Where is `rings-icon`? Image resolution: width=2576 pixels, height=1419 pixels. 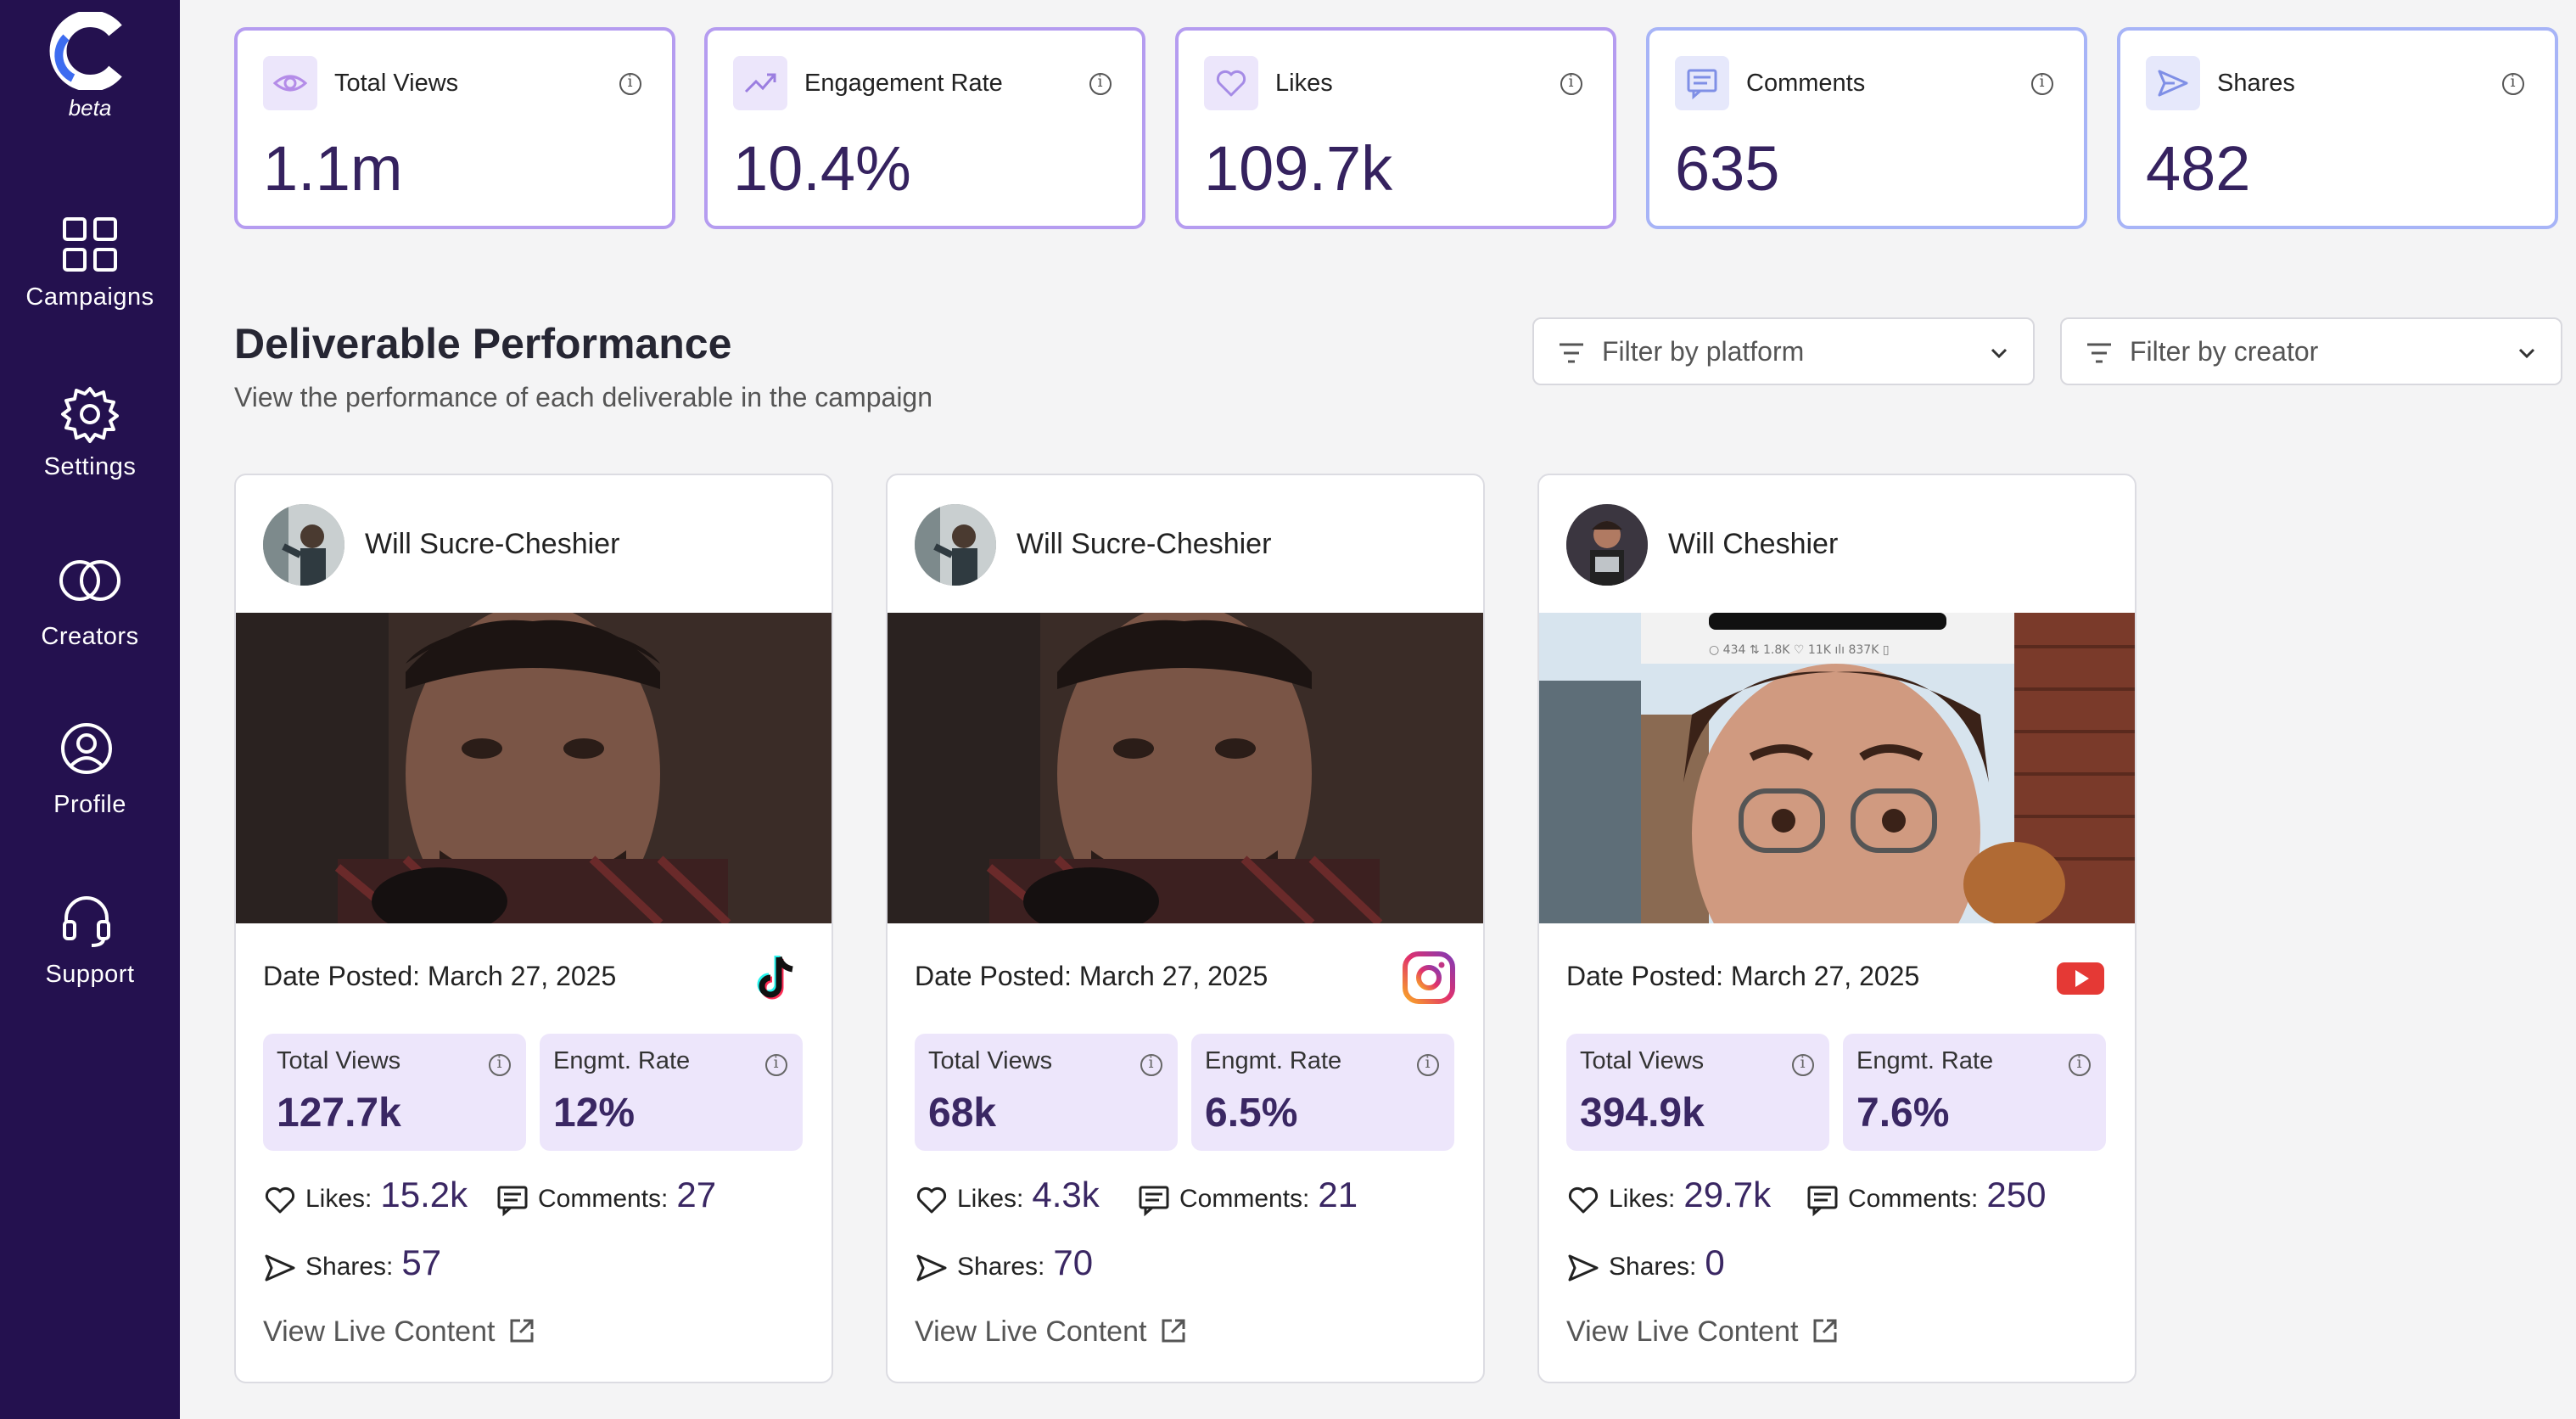
rings-icon is located at coordinates (89, 580).